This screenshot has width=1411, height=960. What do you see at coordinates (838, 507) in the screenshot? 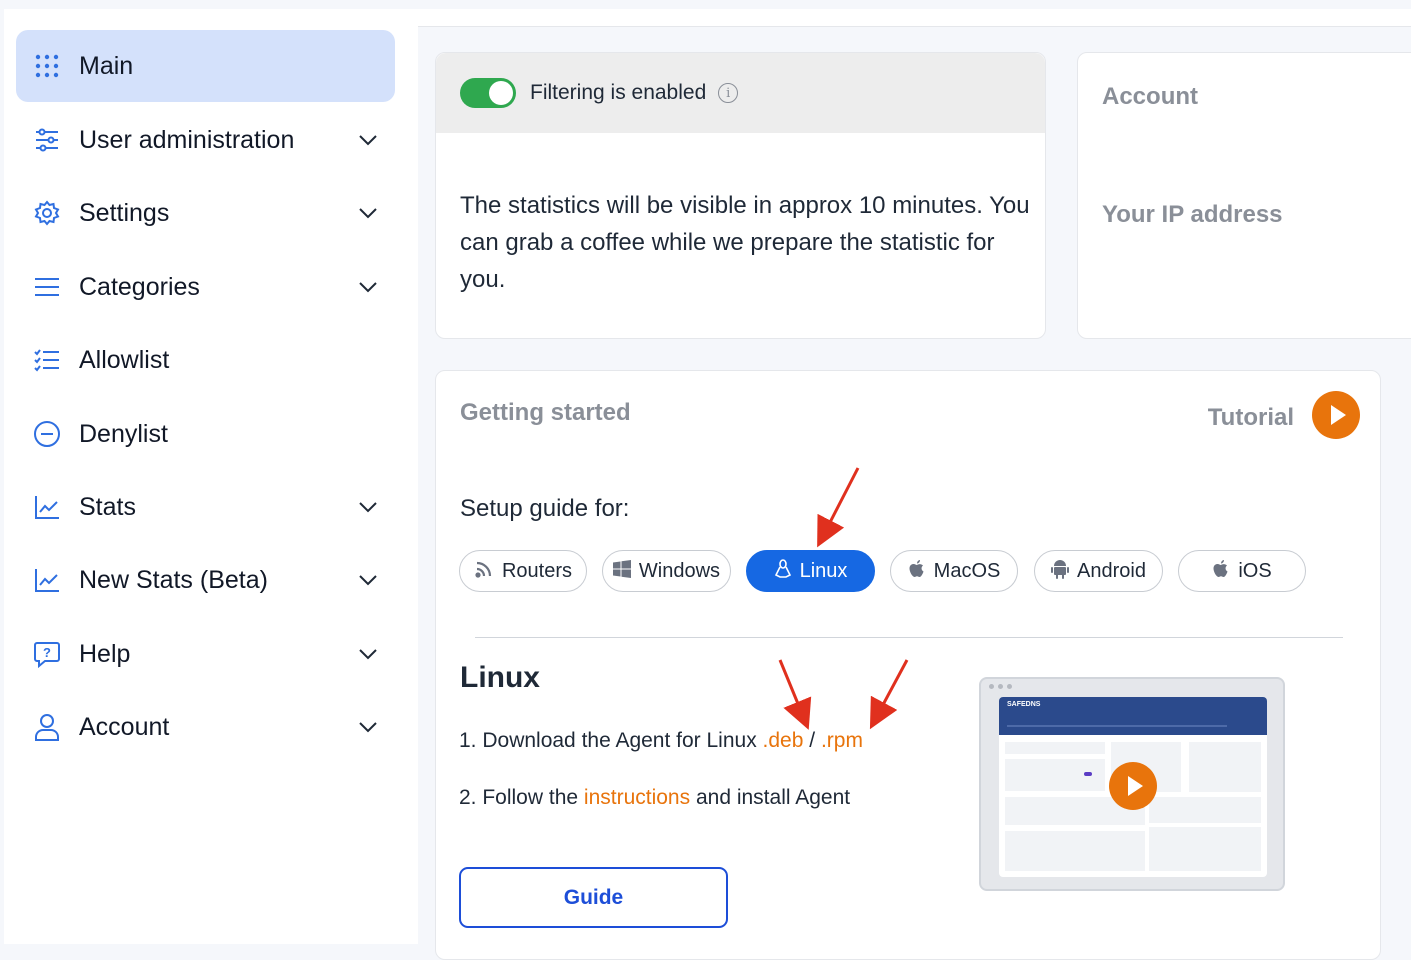
I see `annotation-arrow-linux` at bounding box center [838, 507].